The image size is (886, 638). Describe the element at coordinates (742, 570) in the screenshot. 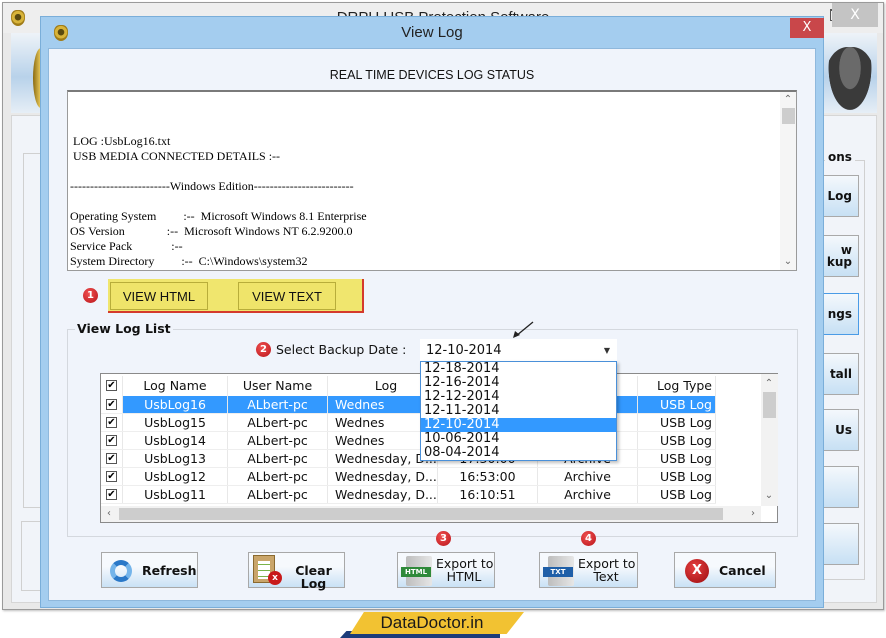

I see `cancel-label: Cancel` at that location.